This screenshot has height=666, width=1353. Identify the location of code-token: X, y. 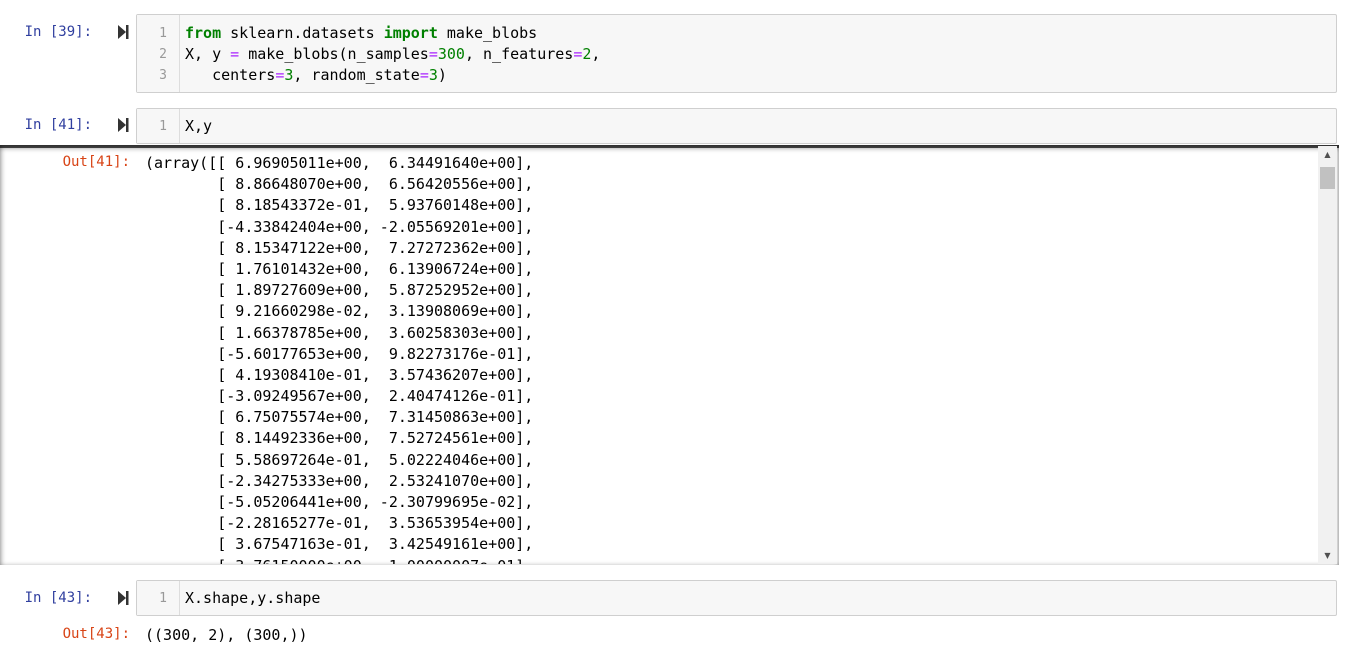
(208, 54).